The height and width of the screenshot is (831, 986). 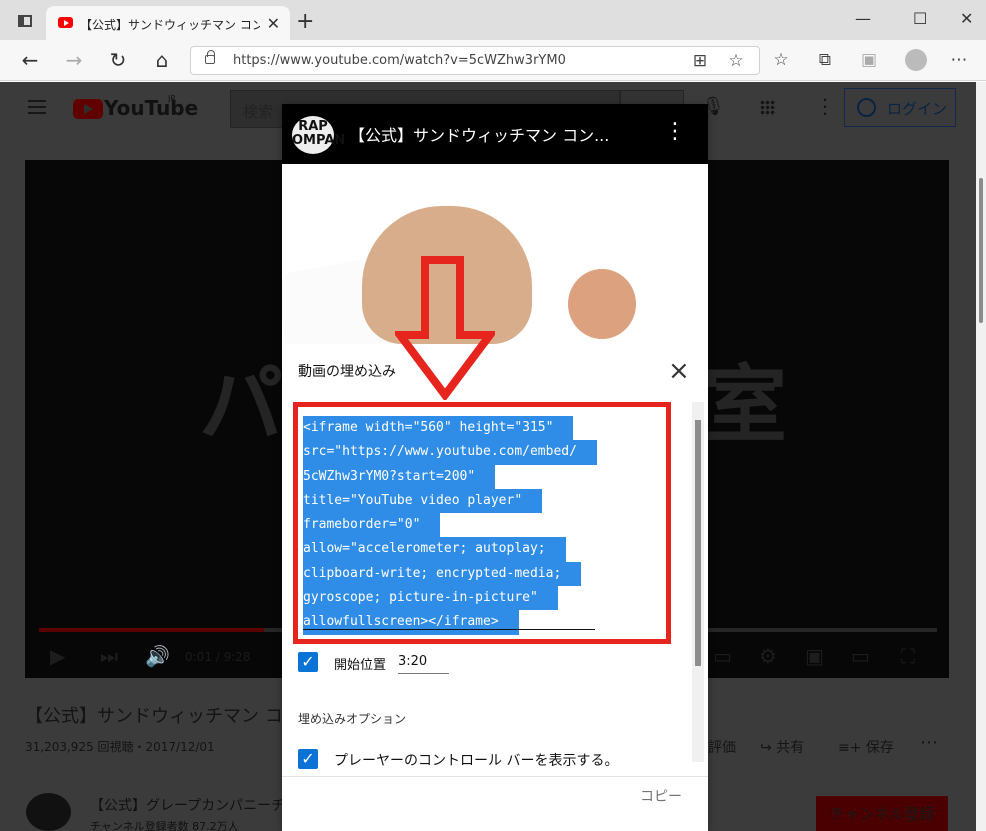 What do you see at coordinates (679, 371) in the screenshot?
I see `close-icon: ×` at bounding box center [679, 371].